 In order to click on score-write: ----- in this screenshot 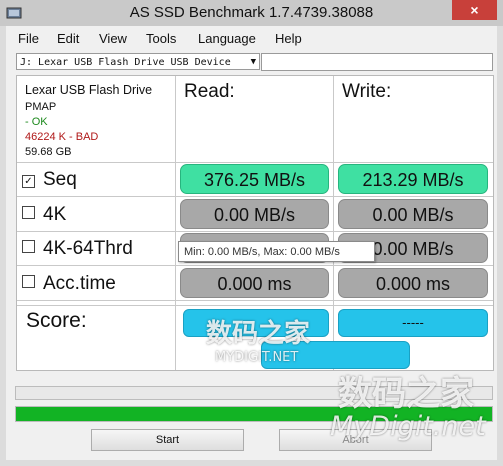, I will do `click(413, 323)`.